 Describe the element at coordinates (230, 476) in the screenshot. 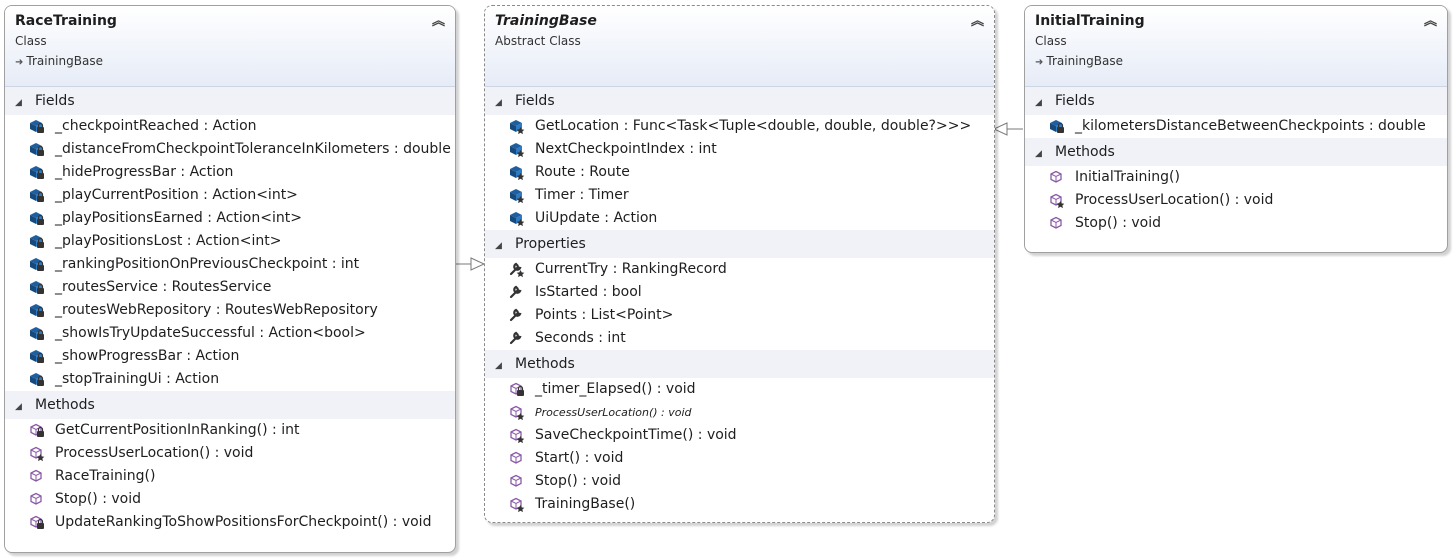

I see `member-row: RaceTraining()` at that location.